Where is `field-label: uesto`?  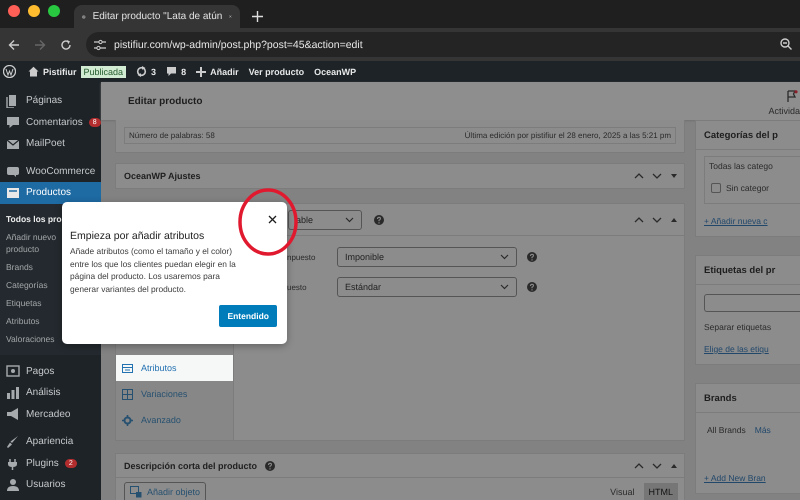
field-label: uesto is located at coordinates (297, 287).